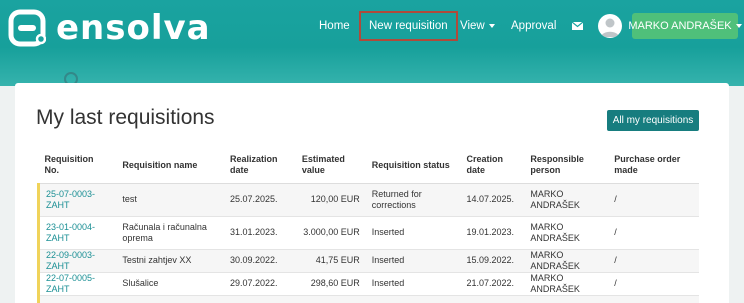  Describe the element at coordinates (533, 26) in the screenshot. I see `nav-approval: Approval` at that location.